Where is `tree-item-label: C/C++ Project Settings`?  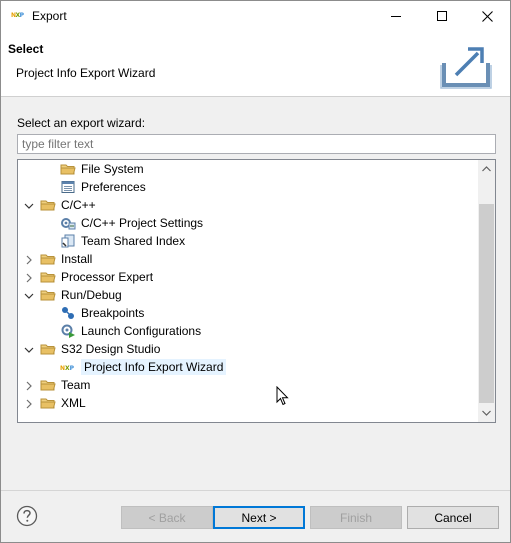 tree-item-label: C/C++ Project Settings is located at coordinates (142, 223).